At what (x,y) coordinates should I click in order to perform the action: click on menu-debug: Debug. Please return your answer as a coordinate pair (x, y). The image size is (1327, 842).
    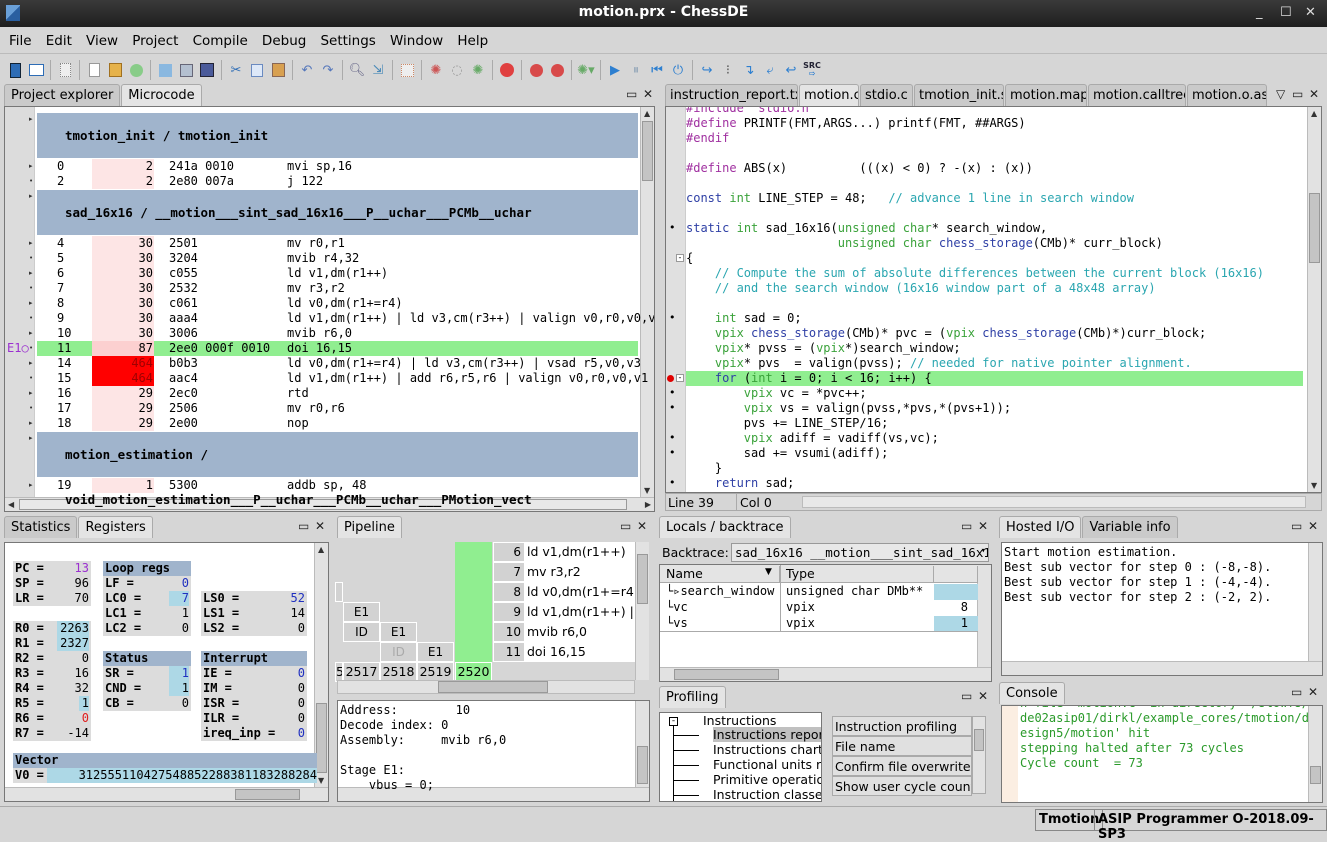
    Looking at the image, I should click on (284, 38).